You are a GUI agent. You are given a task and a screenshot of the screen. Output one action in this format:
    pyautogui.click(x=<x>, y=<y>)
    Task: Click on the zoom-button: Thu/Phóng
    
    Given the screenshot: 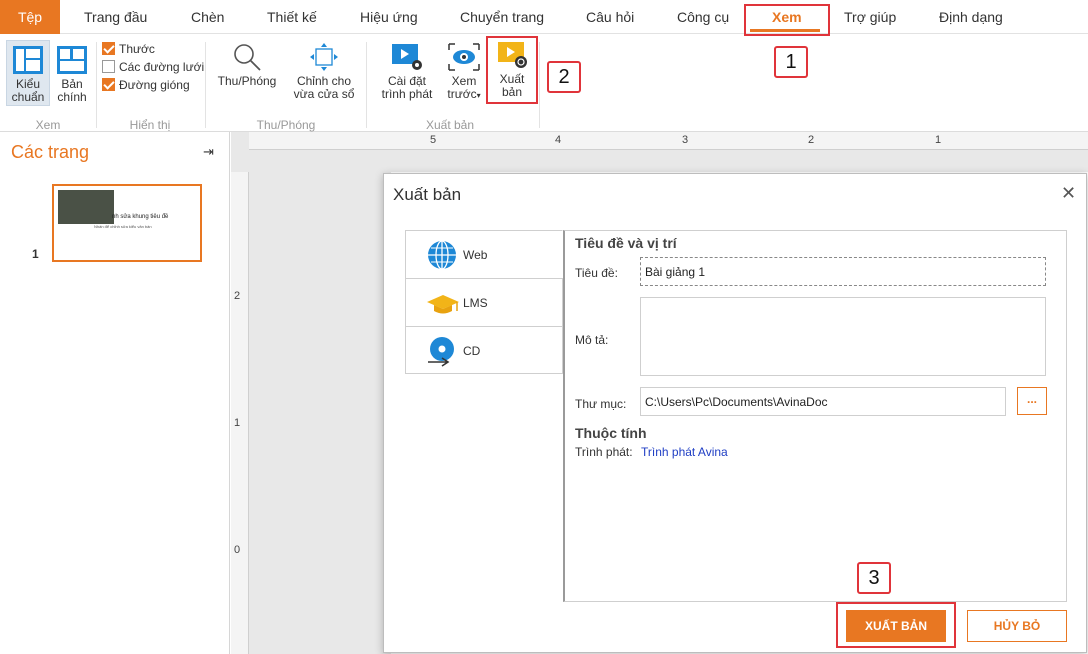 What is the action you would take?
    pyautogui.click(x=247, y=65)
    